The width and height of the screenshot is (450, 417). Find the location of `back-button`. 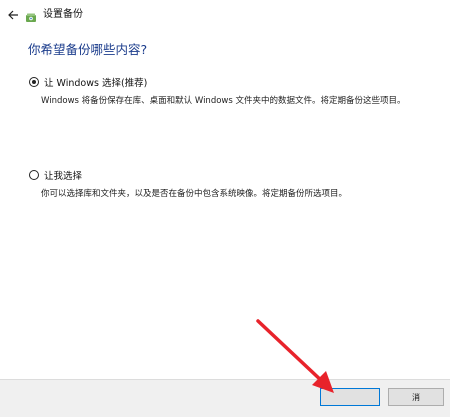

back-button is located at coordinates (13, 15).